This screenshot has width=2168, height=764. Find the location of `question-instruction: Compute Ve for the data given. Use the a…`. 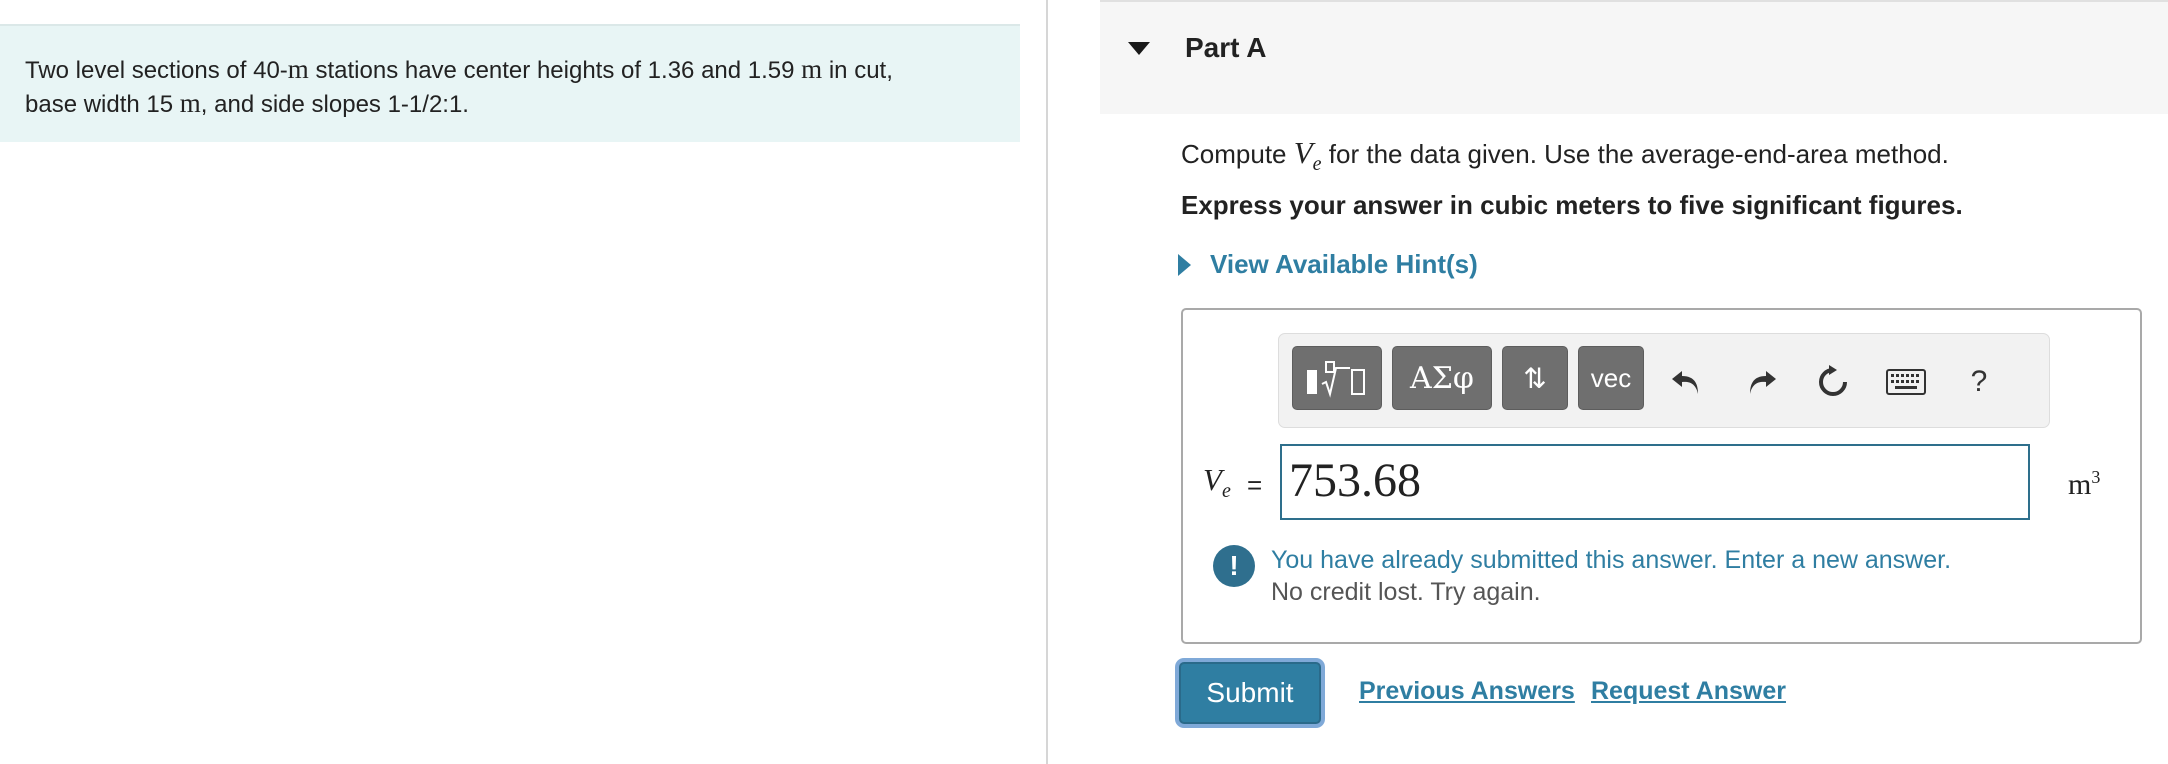

question-instruction: Compute Ve for the data given. Use the a… is located at coordinates (1565, 155).